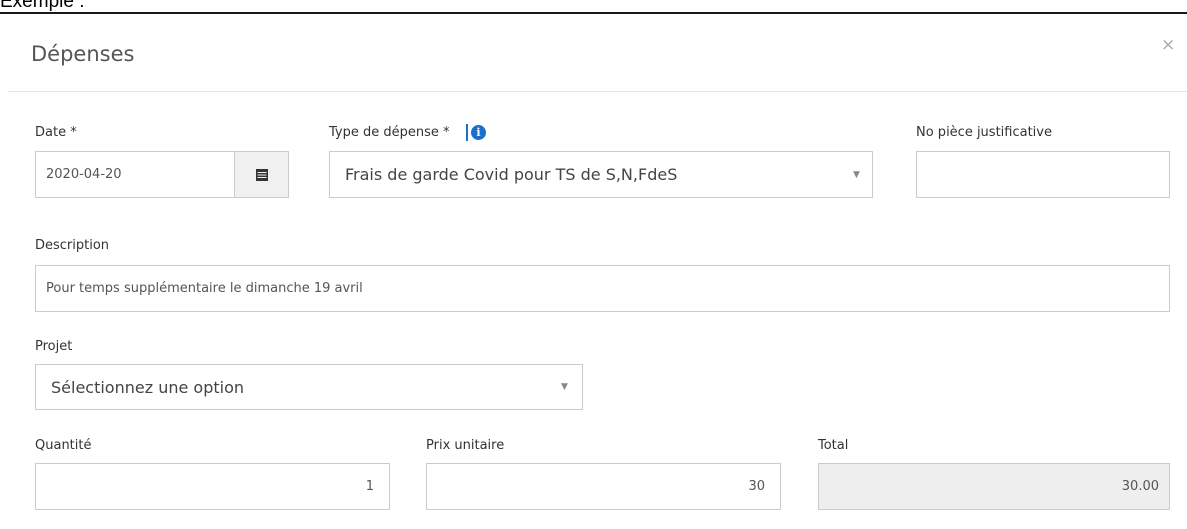  What do you see at coordinates (212, 486) in the screenshot?
I see `quantite-input: 1` at bounding box center [212, 486].